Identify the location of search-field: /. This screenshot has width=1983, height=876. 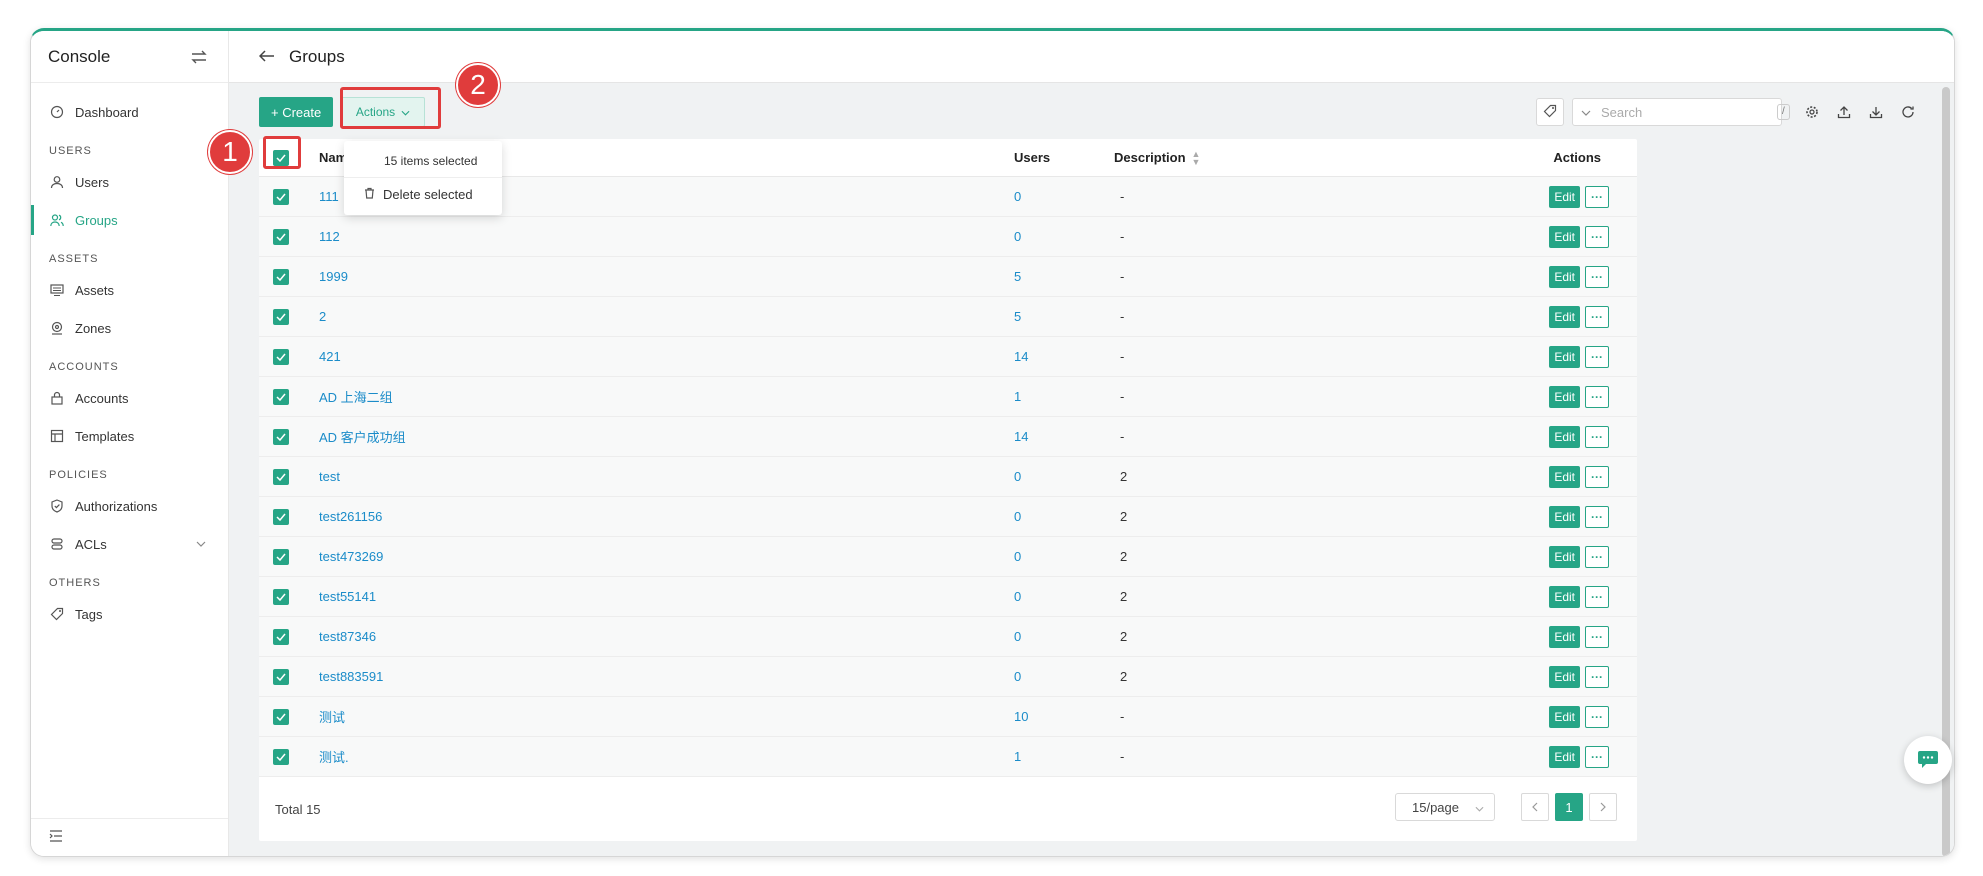
(1681, 112).